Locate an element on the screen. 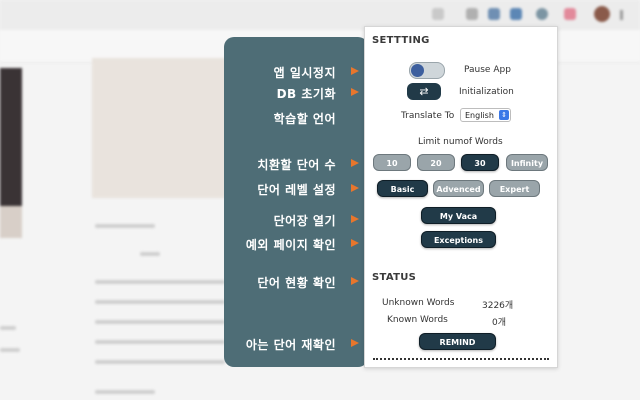 Image resolution: width=640 pixels, height=400 pixels. divider is located at coordinates (461, 359).